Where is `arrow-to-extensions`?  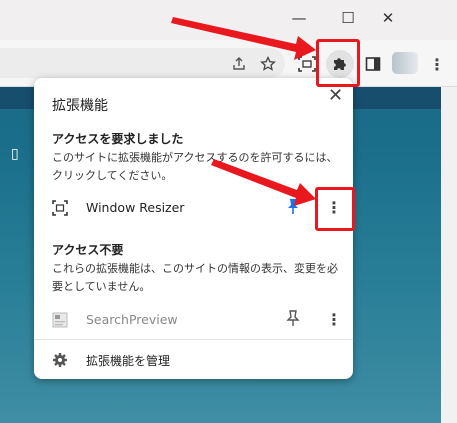 arrow-to-extensions is located at coordinates (243, 38).